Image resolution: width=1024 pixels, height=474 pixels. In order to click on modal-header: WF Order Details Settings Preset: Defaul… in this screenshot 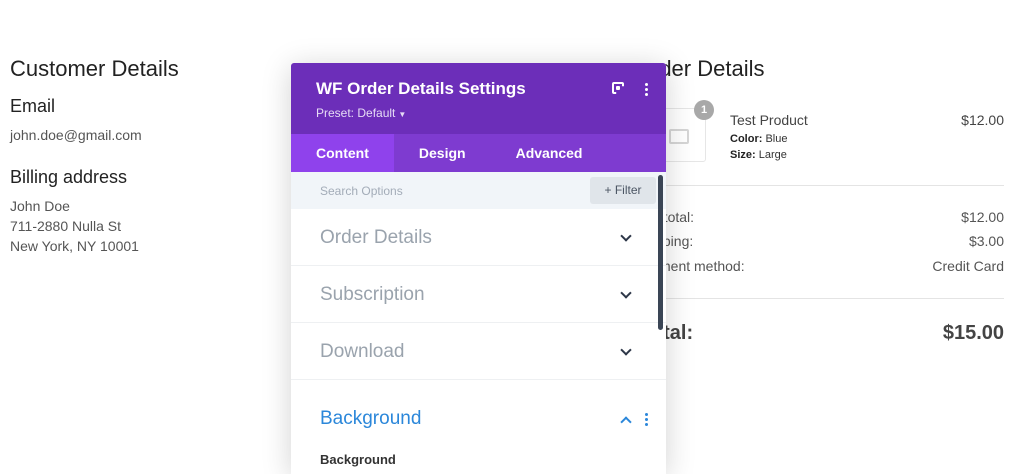, I will do `click(478, 98)`.